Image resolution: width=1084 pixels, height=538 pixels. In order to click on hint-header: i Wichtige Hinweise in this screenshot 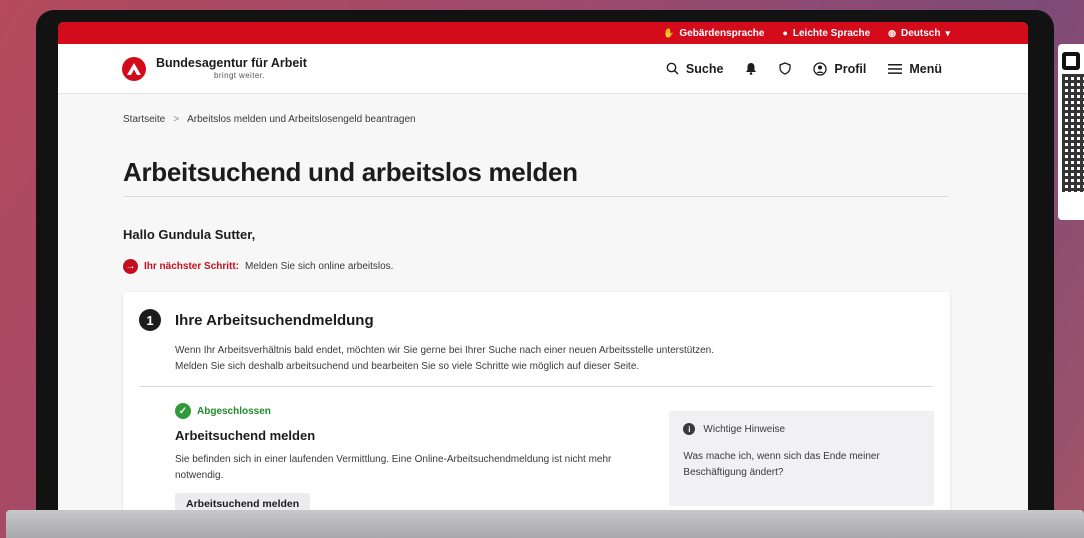, I will do `click(801, 429)`.